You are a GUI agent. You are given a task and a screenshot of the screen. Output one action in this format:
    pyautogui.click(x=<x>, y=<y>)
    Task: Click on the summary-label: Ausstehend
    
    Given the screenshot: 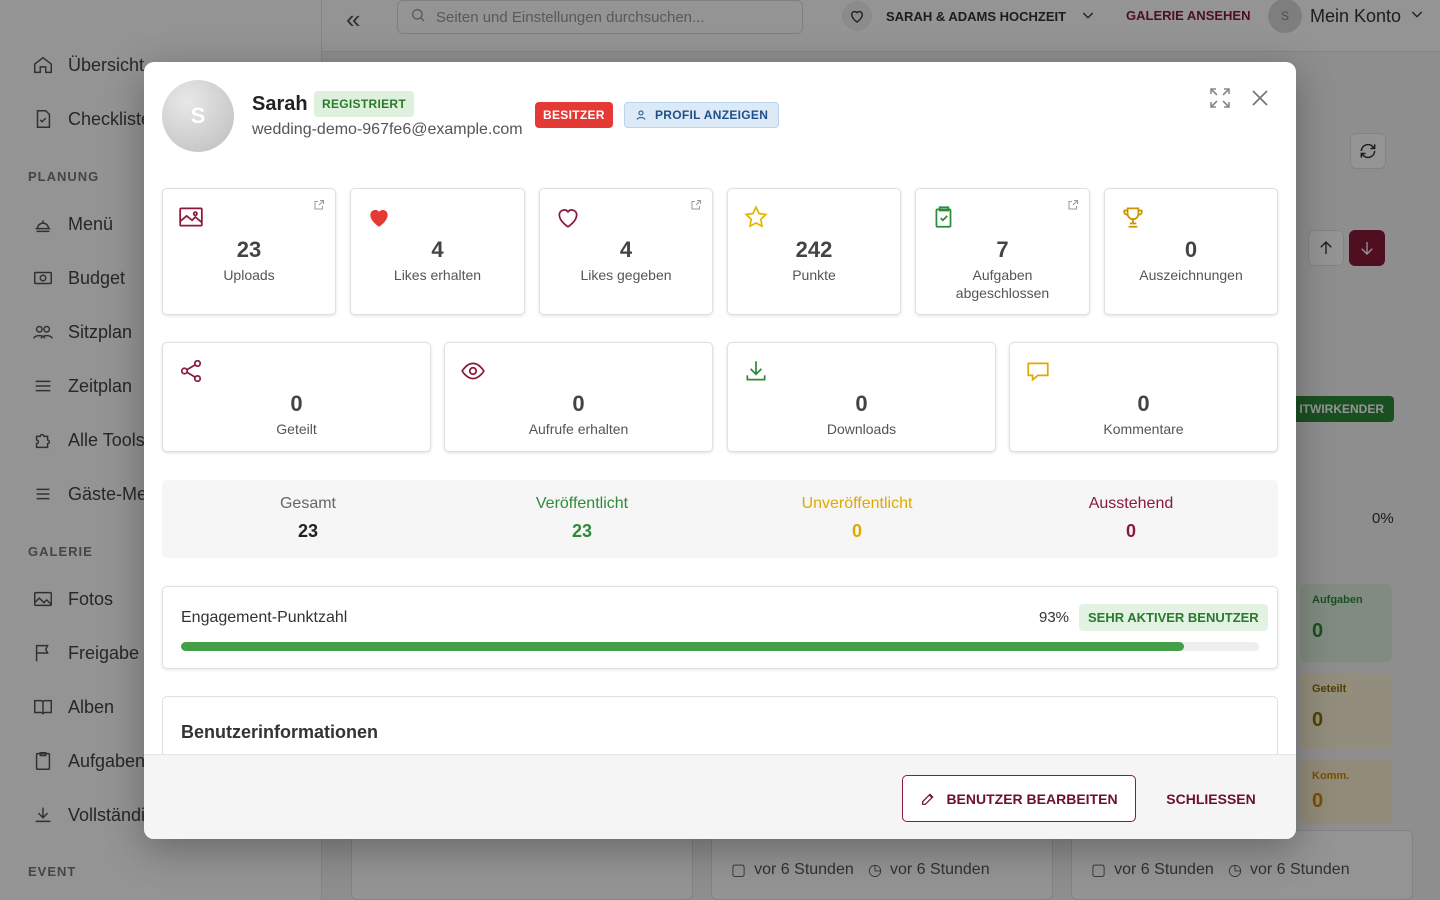 What is the action you would take?
    pyautogui.click(x=1131, y=503)
    